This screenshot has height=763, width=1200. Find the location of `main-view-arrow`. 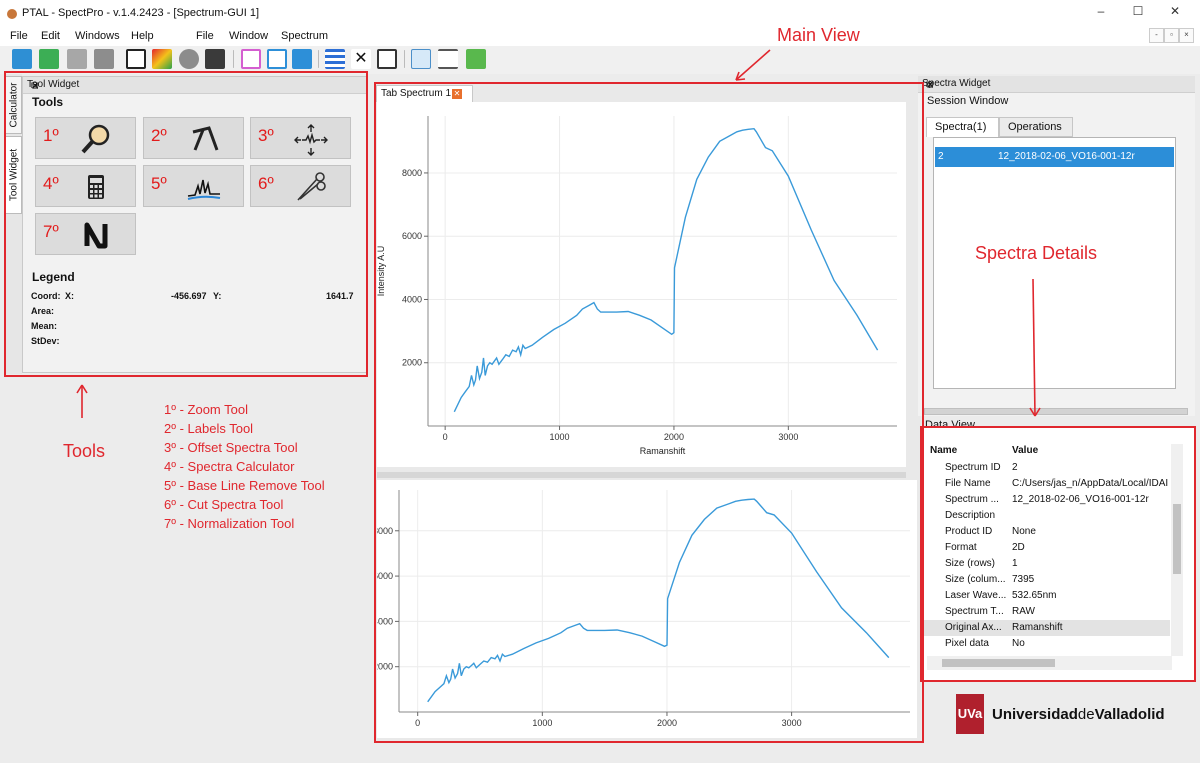

main-view-arrow is located at coordinates (753, 65).